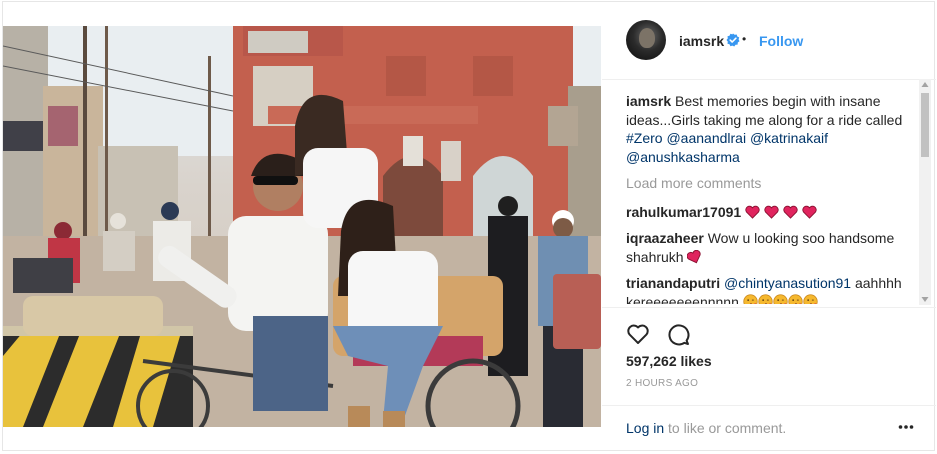 The height and width of the screenshot is (454, 937). Describe the element at coordinates (646, 40) in the screenshot. I see `avatar` at that location.